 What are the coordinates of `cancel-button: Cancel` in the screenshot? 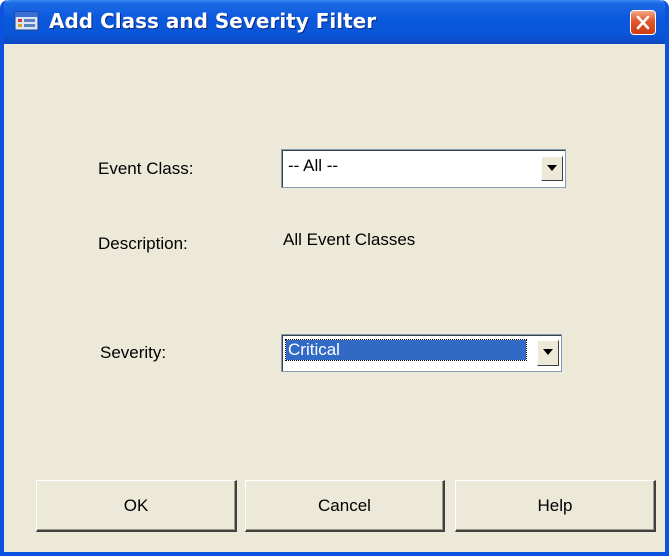 It's located at (345, 506).